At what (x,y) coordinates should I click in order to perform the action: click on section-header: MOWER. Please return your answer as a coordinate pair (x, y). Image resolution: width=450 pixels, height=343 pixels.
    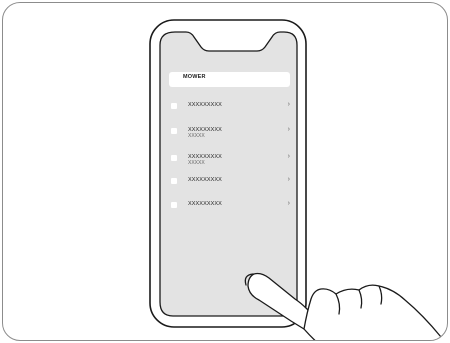
    Looking at the image, I should click on (229, 79).